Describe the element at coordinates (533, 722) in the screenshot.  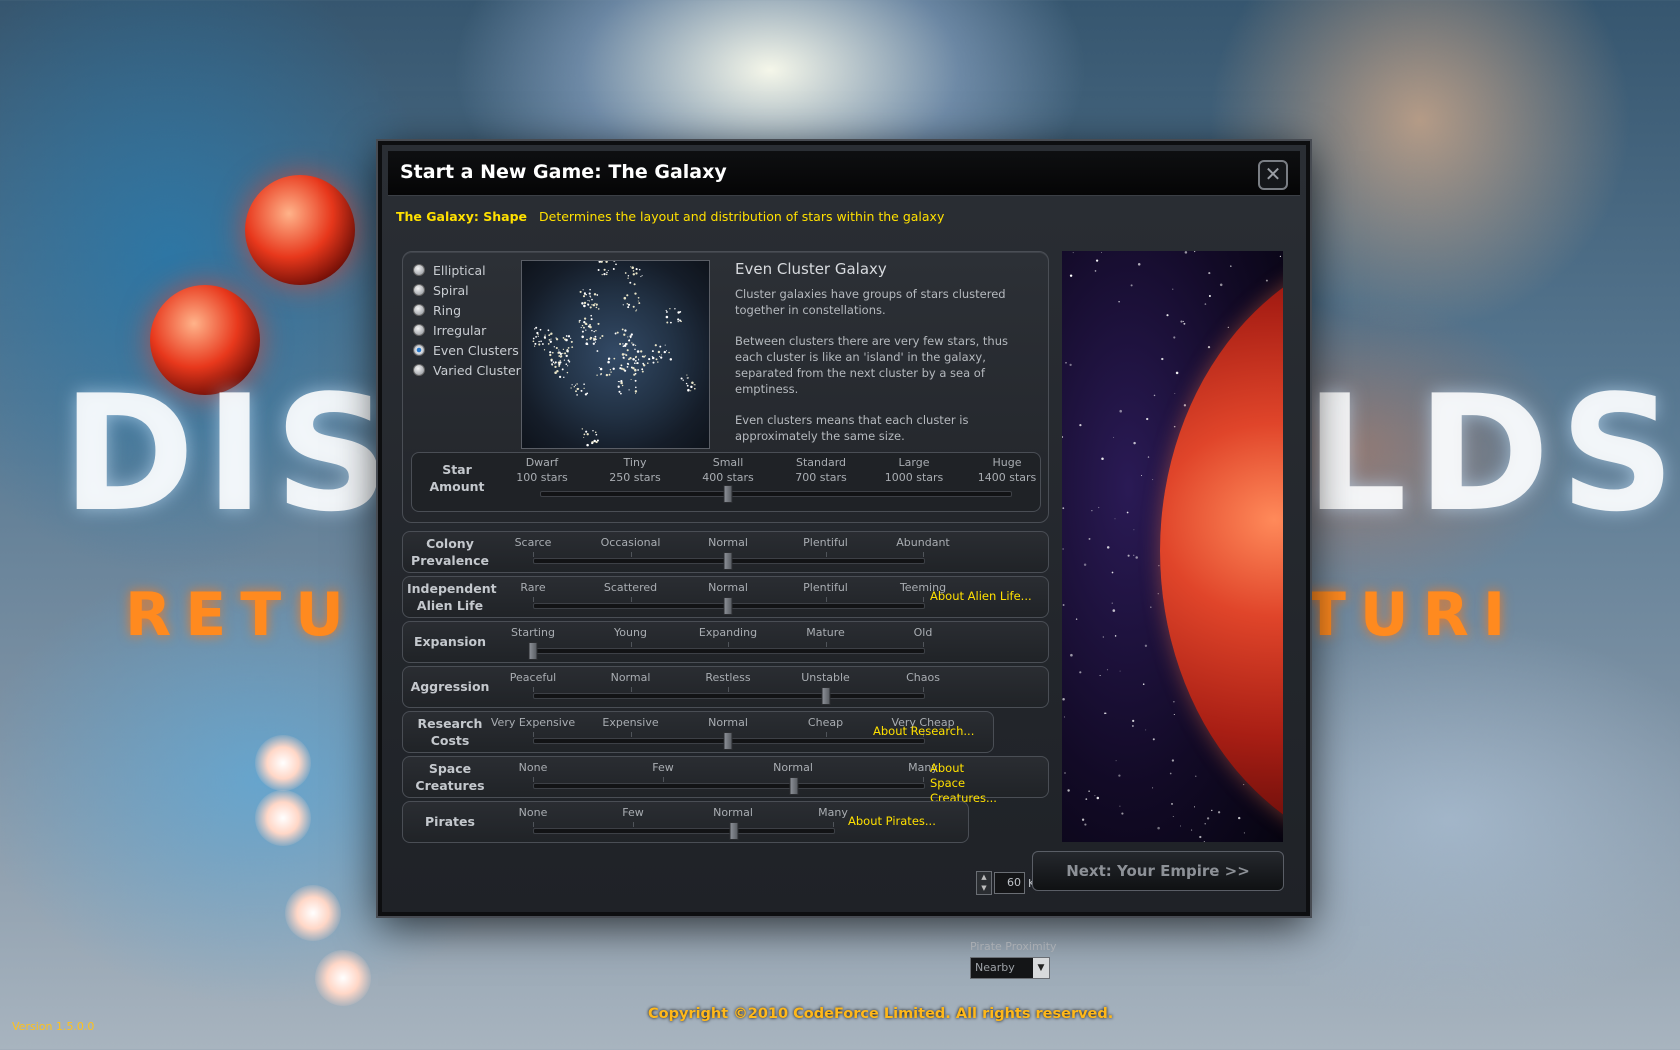
I see `slider-tick-label: Very Expensive` at that location.